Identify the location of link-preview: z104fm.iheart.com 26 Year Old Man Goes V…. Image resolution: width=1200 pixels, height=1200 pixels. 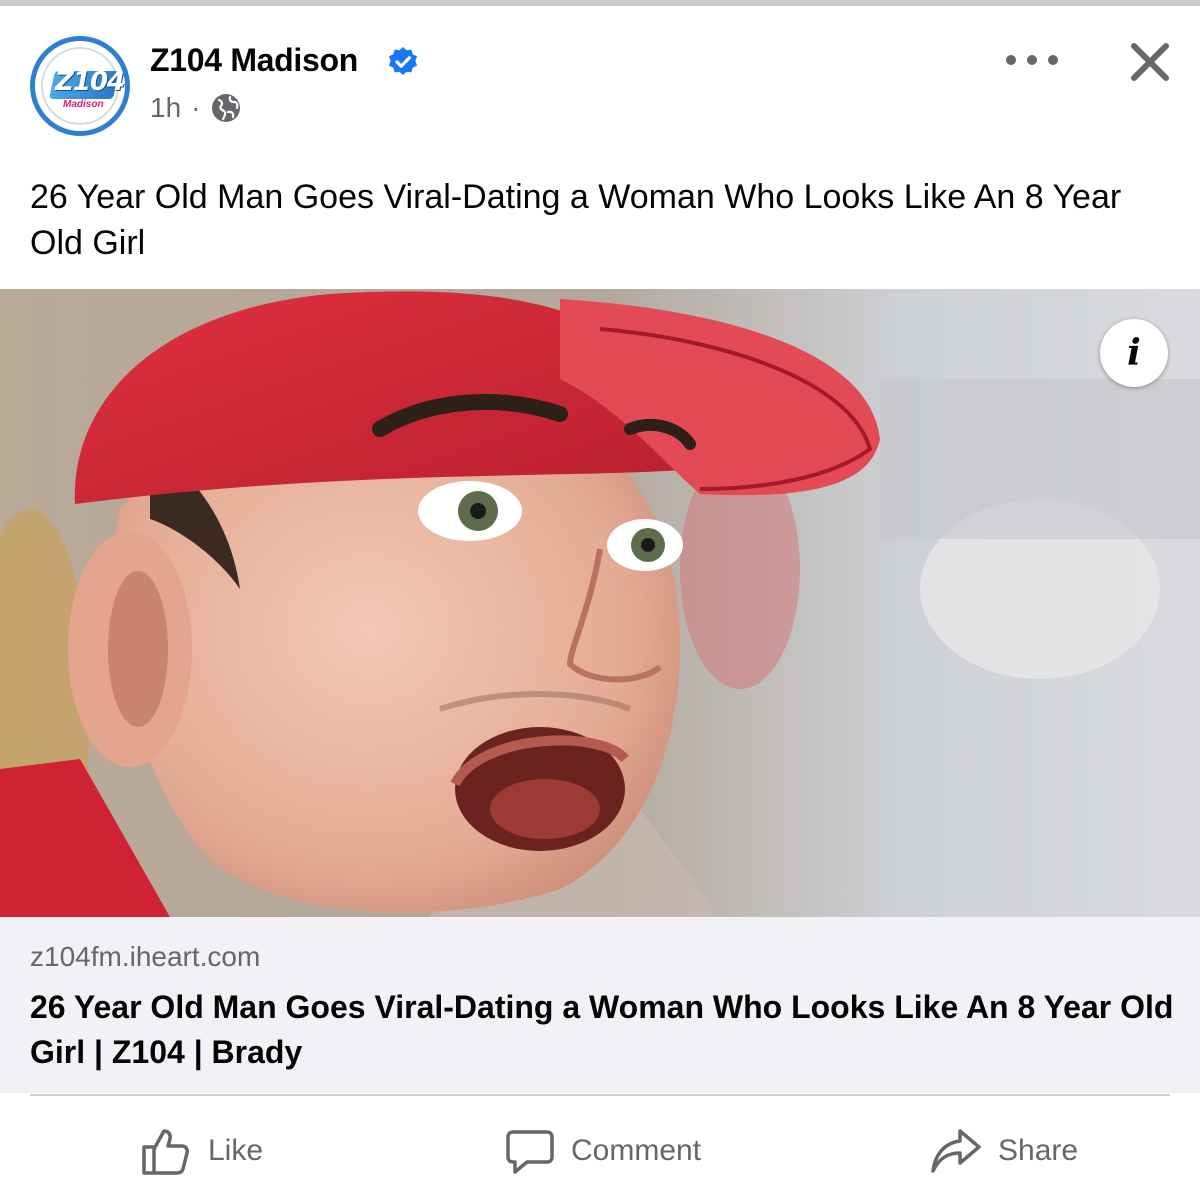
(600, 1005).